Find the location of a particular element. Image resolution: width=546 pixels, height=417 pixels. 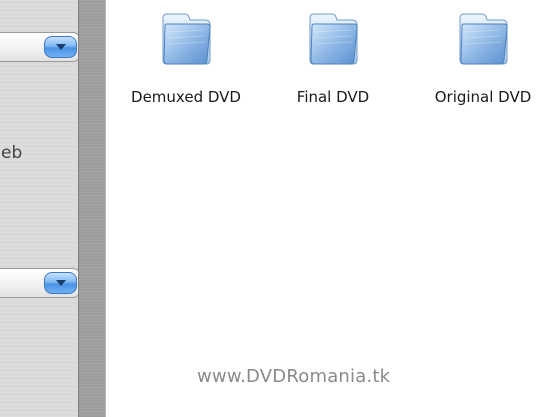

folder-original-dvd: Original DVD is located at coordinates (483, 57).